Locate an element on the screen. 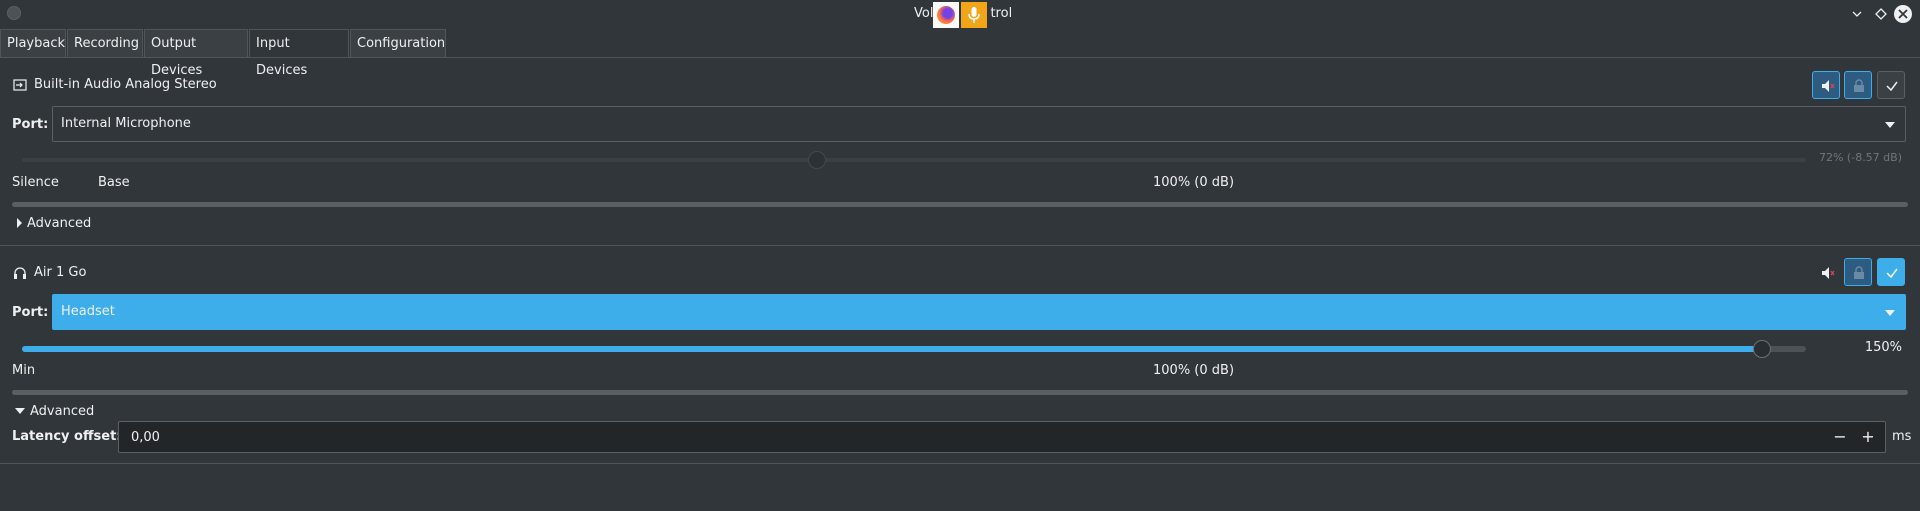  tab-playback: Playback is located at coordinates (33, 43).